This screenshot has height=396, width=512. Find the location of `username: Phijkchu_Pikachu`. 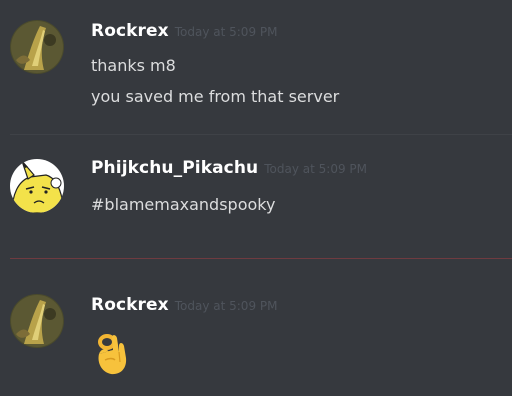

username: Phijkchu_Pikachu is located at coordinates (174, 168).